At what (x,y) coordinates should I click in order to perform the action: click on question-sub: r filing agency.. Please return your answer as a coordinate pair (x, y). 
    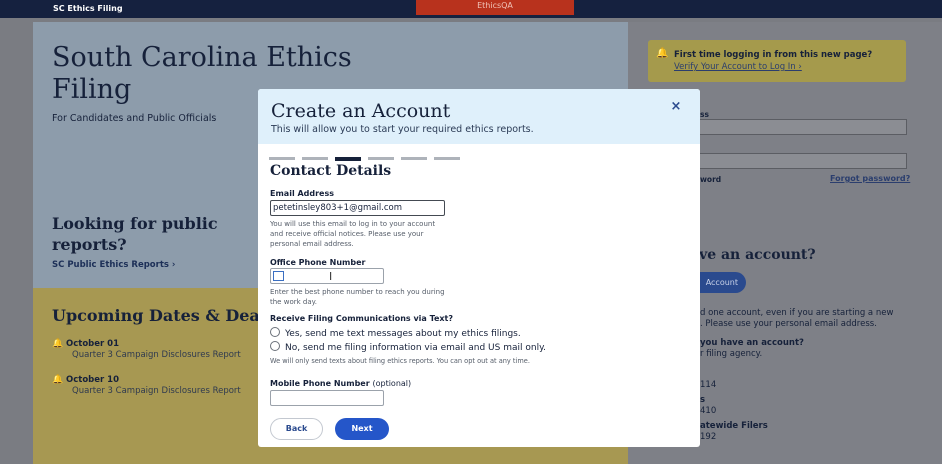
    Looking at the image, I should click on (731, 354).